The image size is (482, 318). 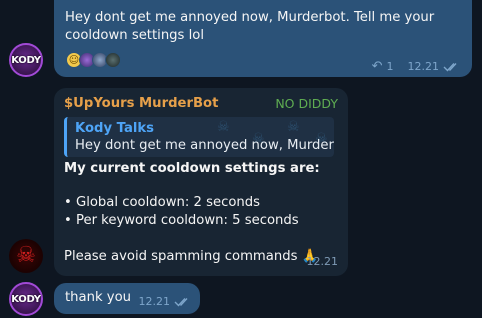 What do you see at coordinates (306, 103) in the screenshot?
I see `sender-tag: NO DIDDY` at bounding box center [306, 103].